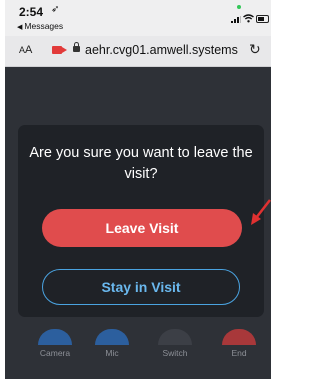 This screenshot has width=320, height=379. Describe the element at coordinates (138, 18) in the screenshot. I see `status-bar: 2:54 ➶ ◀ Messages` at that location.